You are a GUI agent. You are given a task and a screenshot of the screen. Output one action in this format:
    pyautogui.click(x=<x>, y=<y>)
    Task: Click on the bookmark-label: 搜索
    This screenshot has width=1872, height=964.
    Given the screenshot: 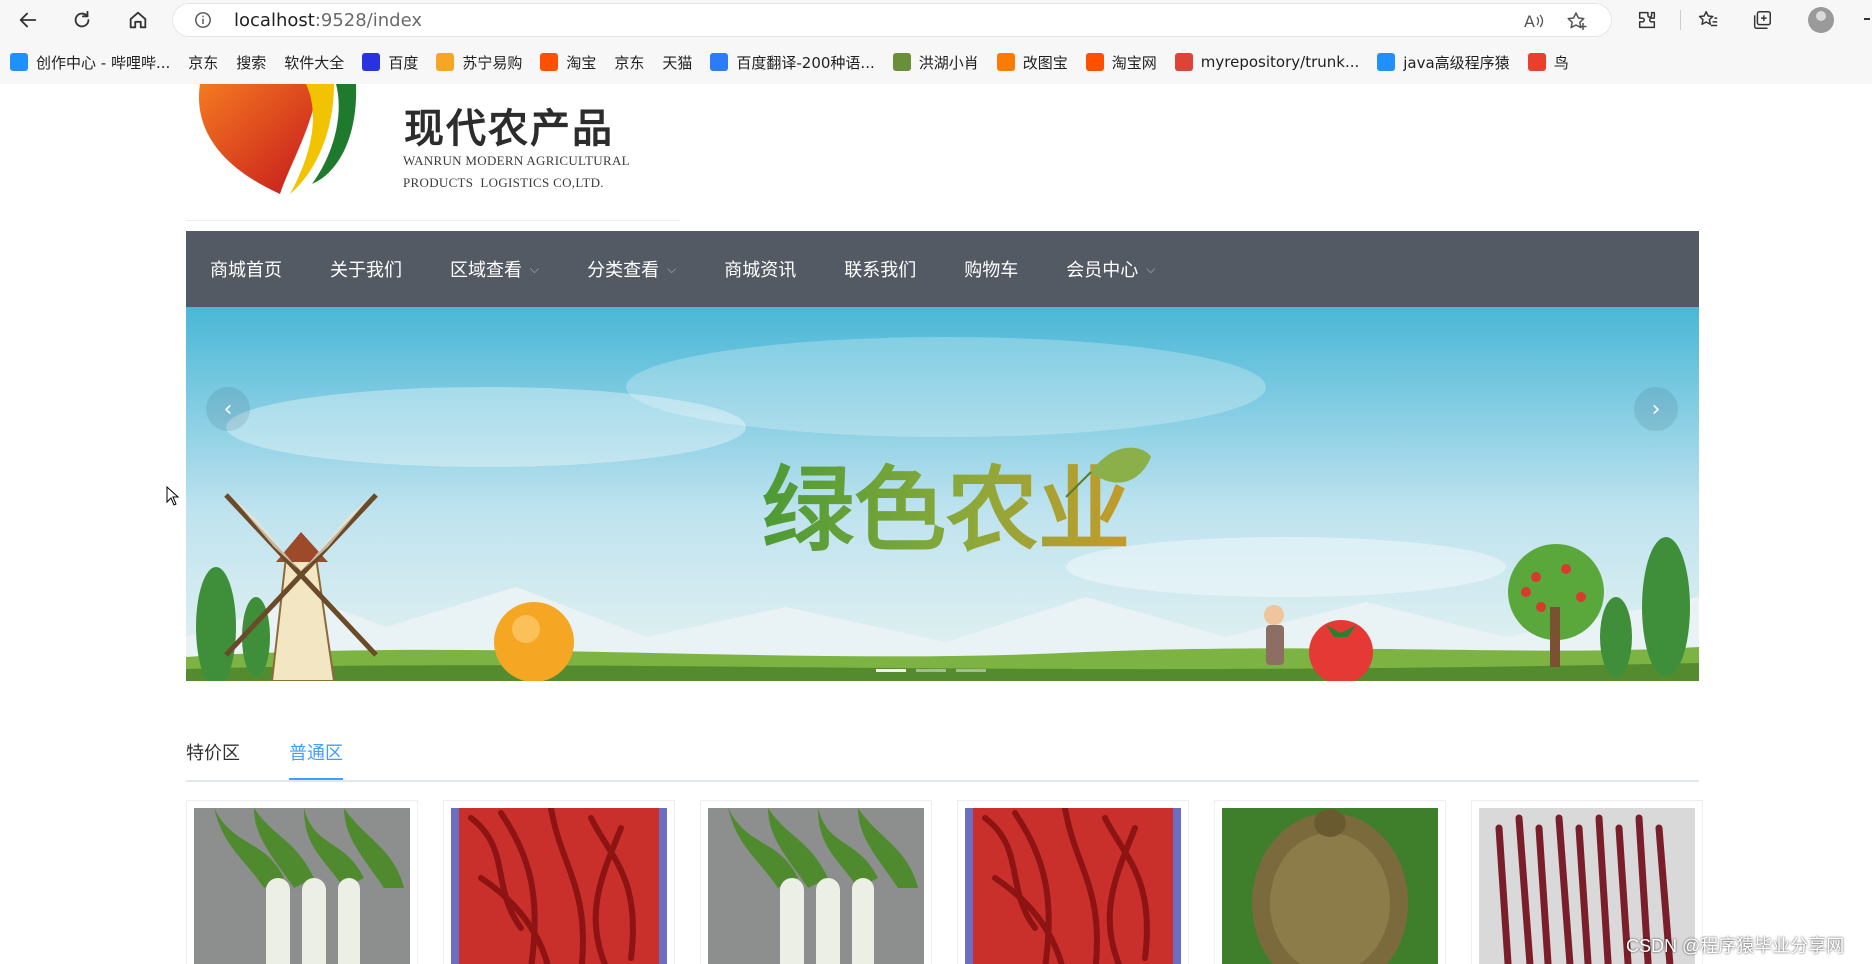 What is the action you would take?
    pyautogui.click(x=251, y=62)
    